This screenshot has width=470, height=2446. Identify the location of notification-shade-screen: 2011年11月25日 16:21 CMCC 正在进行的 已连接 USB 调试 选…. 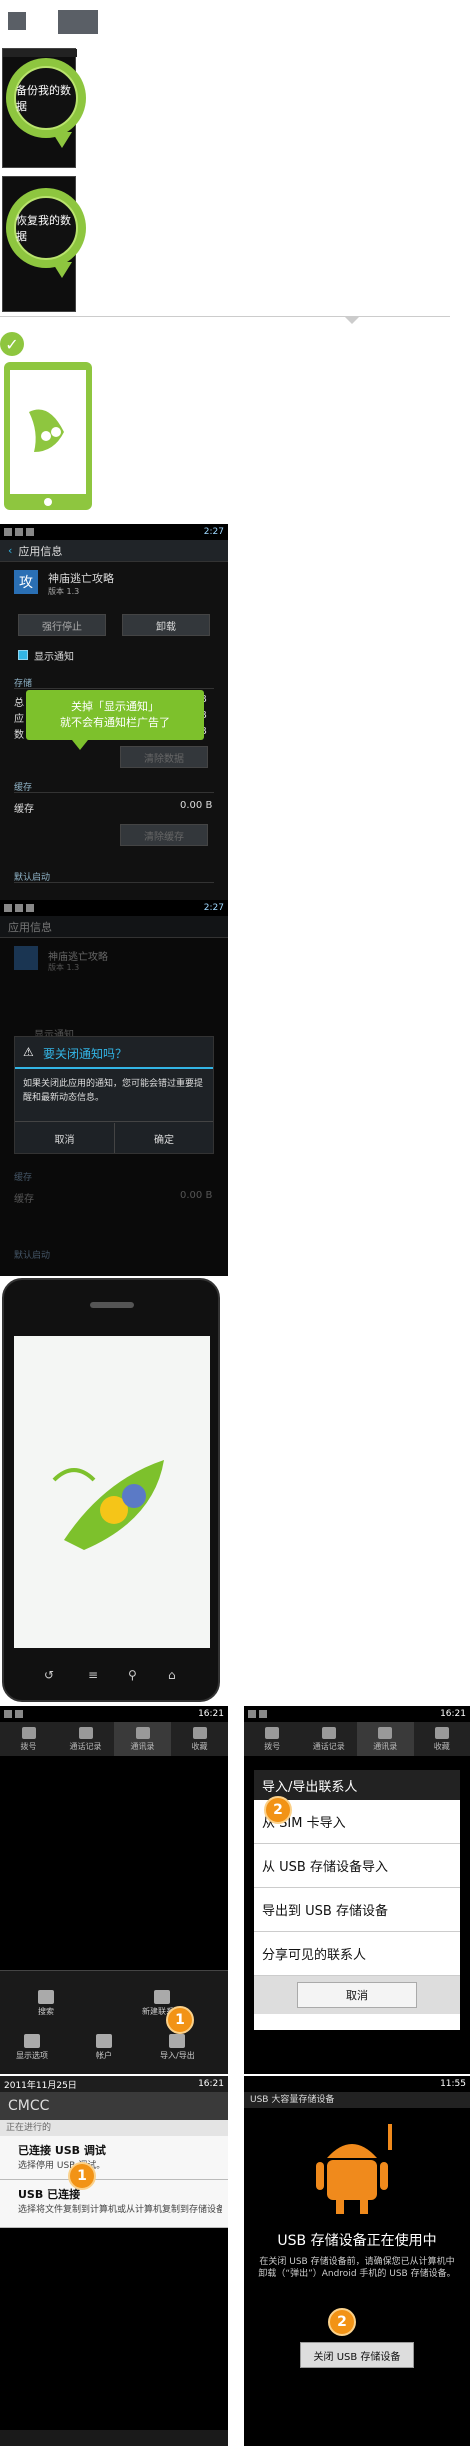
(114, 2261).